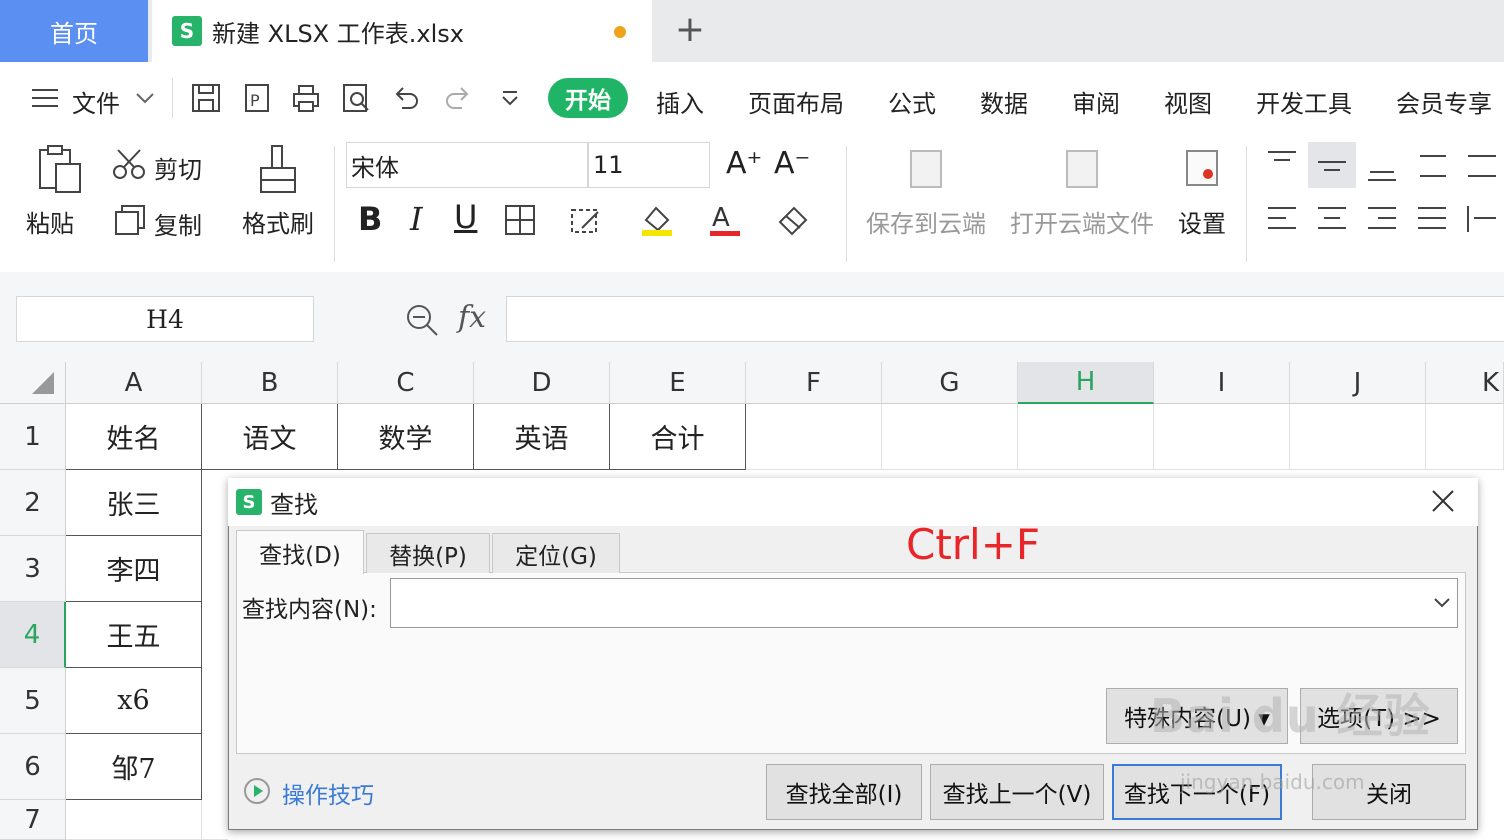 This screenshot has width=1504, height=840. I want to click on fill-color-icon, so click(657, 220).